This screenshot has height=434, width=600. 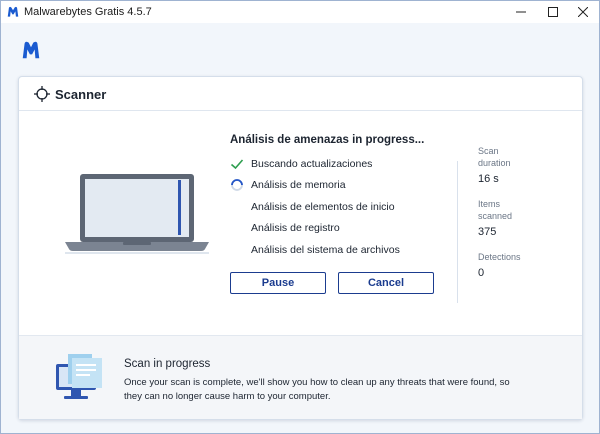 I want to click on task-item: Análisis de registro, so click(x=340, y=228).